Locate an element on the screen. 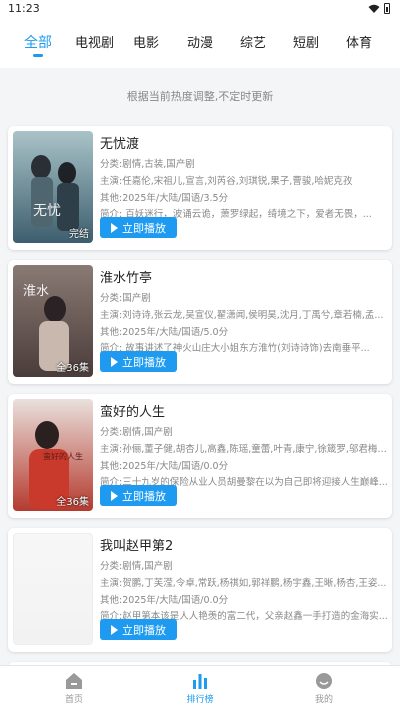 The height and width of the screenshot is (711, 400). poster-image: 无忧 完结 is located at coordinates (53, 187).